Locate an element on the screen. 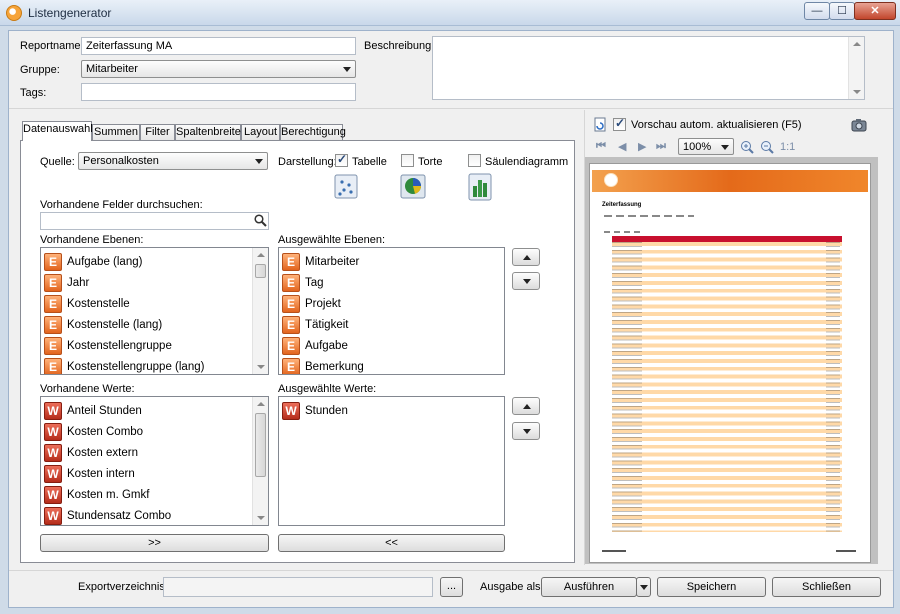 This screenshot has width=900, height=614. list-item: E Kostenstellengruppe is located at coordinates (108, 345).